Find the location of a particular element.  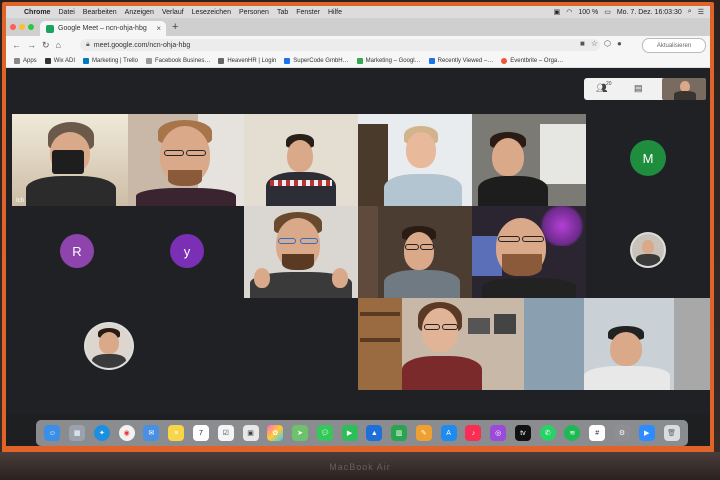

bookmark-label: Marketing | Trello is located at coordinates (115, 60).